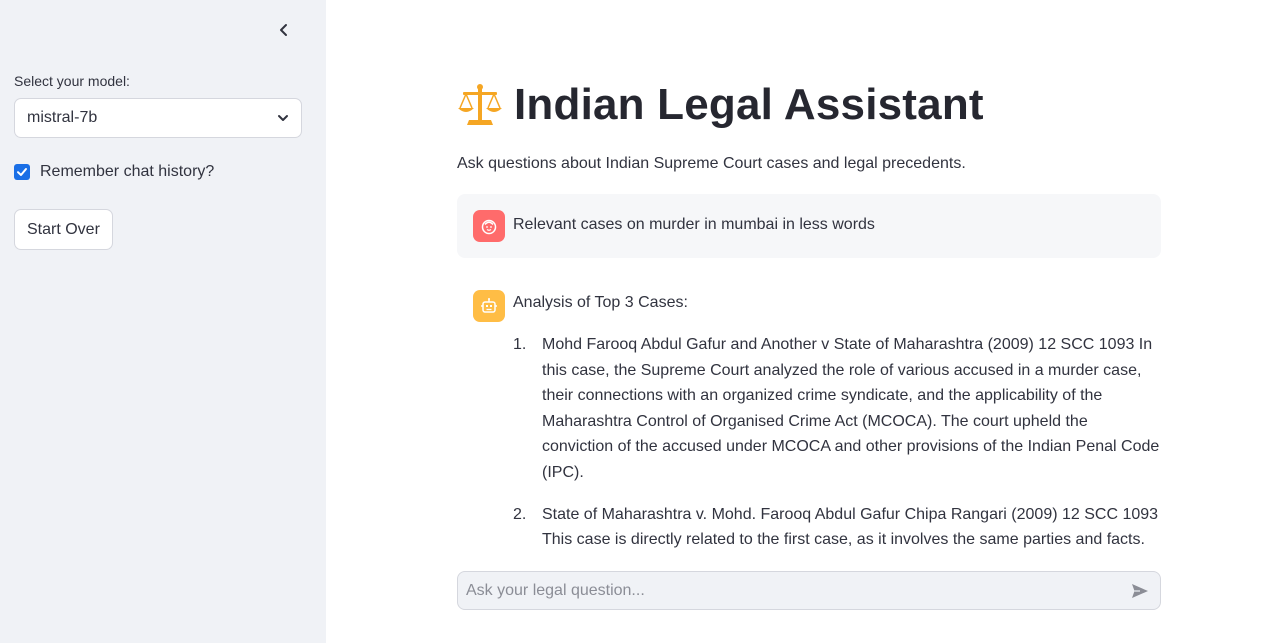  I want to click on assistant-avatar, so click(489, 306).